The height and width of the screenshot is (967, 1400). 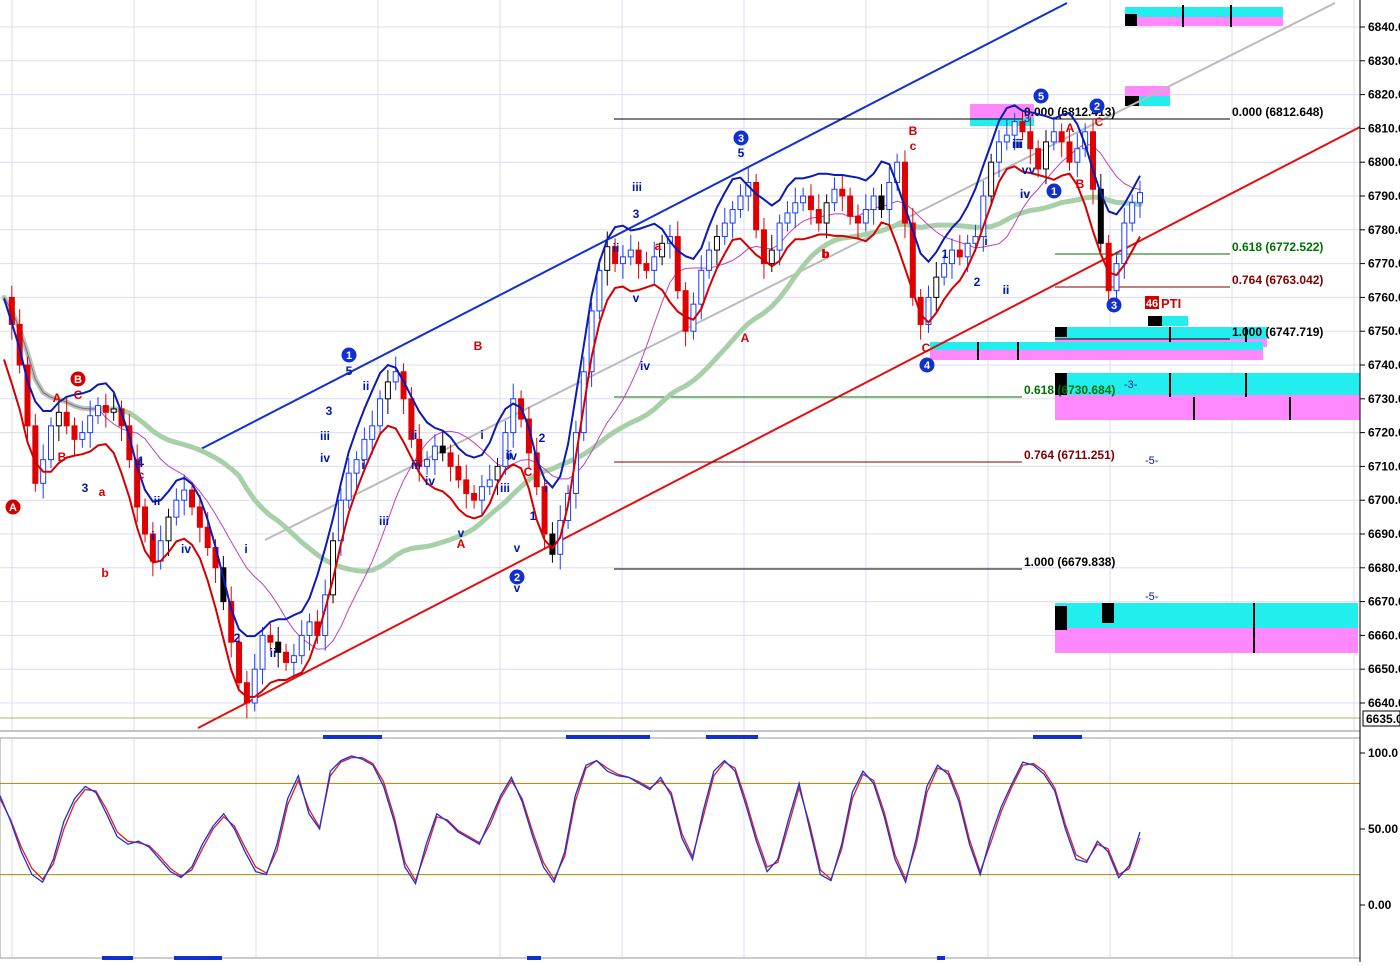 What do you see at coordinates (1069, 455) in the screenshot?
I see `fib-level-label: 0.764 (6711.251)` at bounding box center [1069, 455].